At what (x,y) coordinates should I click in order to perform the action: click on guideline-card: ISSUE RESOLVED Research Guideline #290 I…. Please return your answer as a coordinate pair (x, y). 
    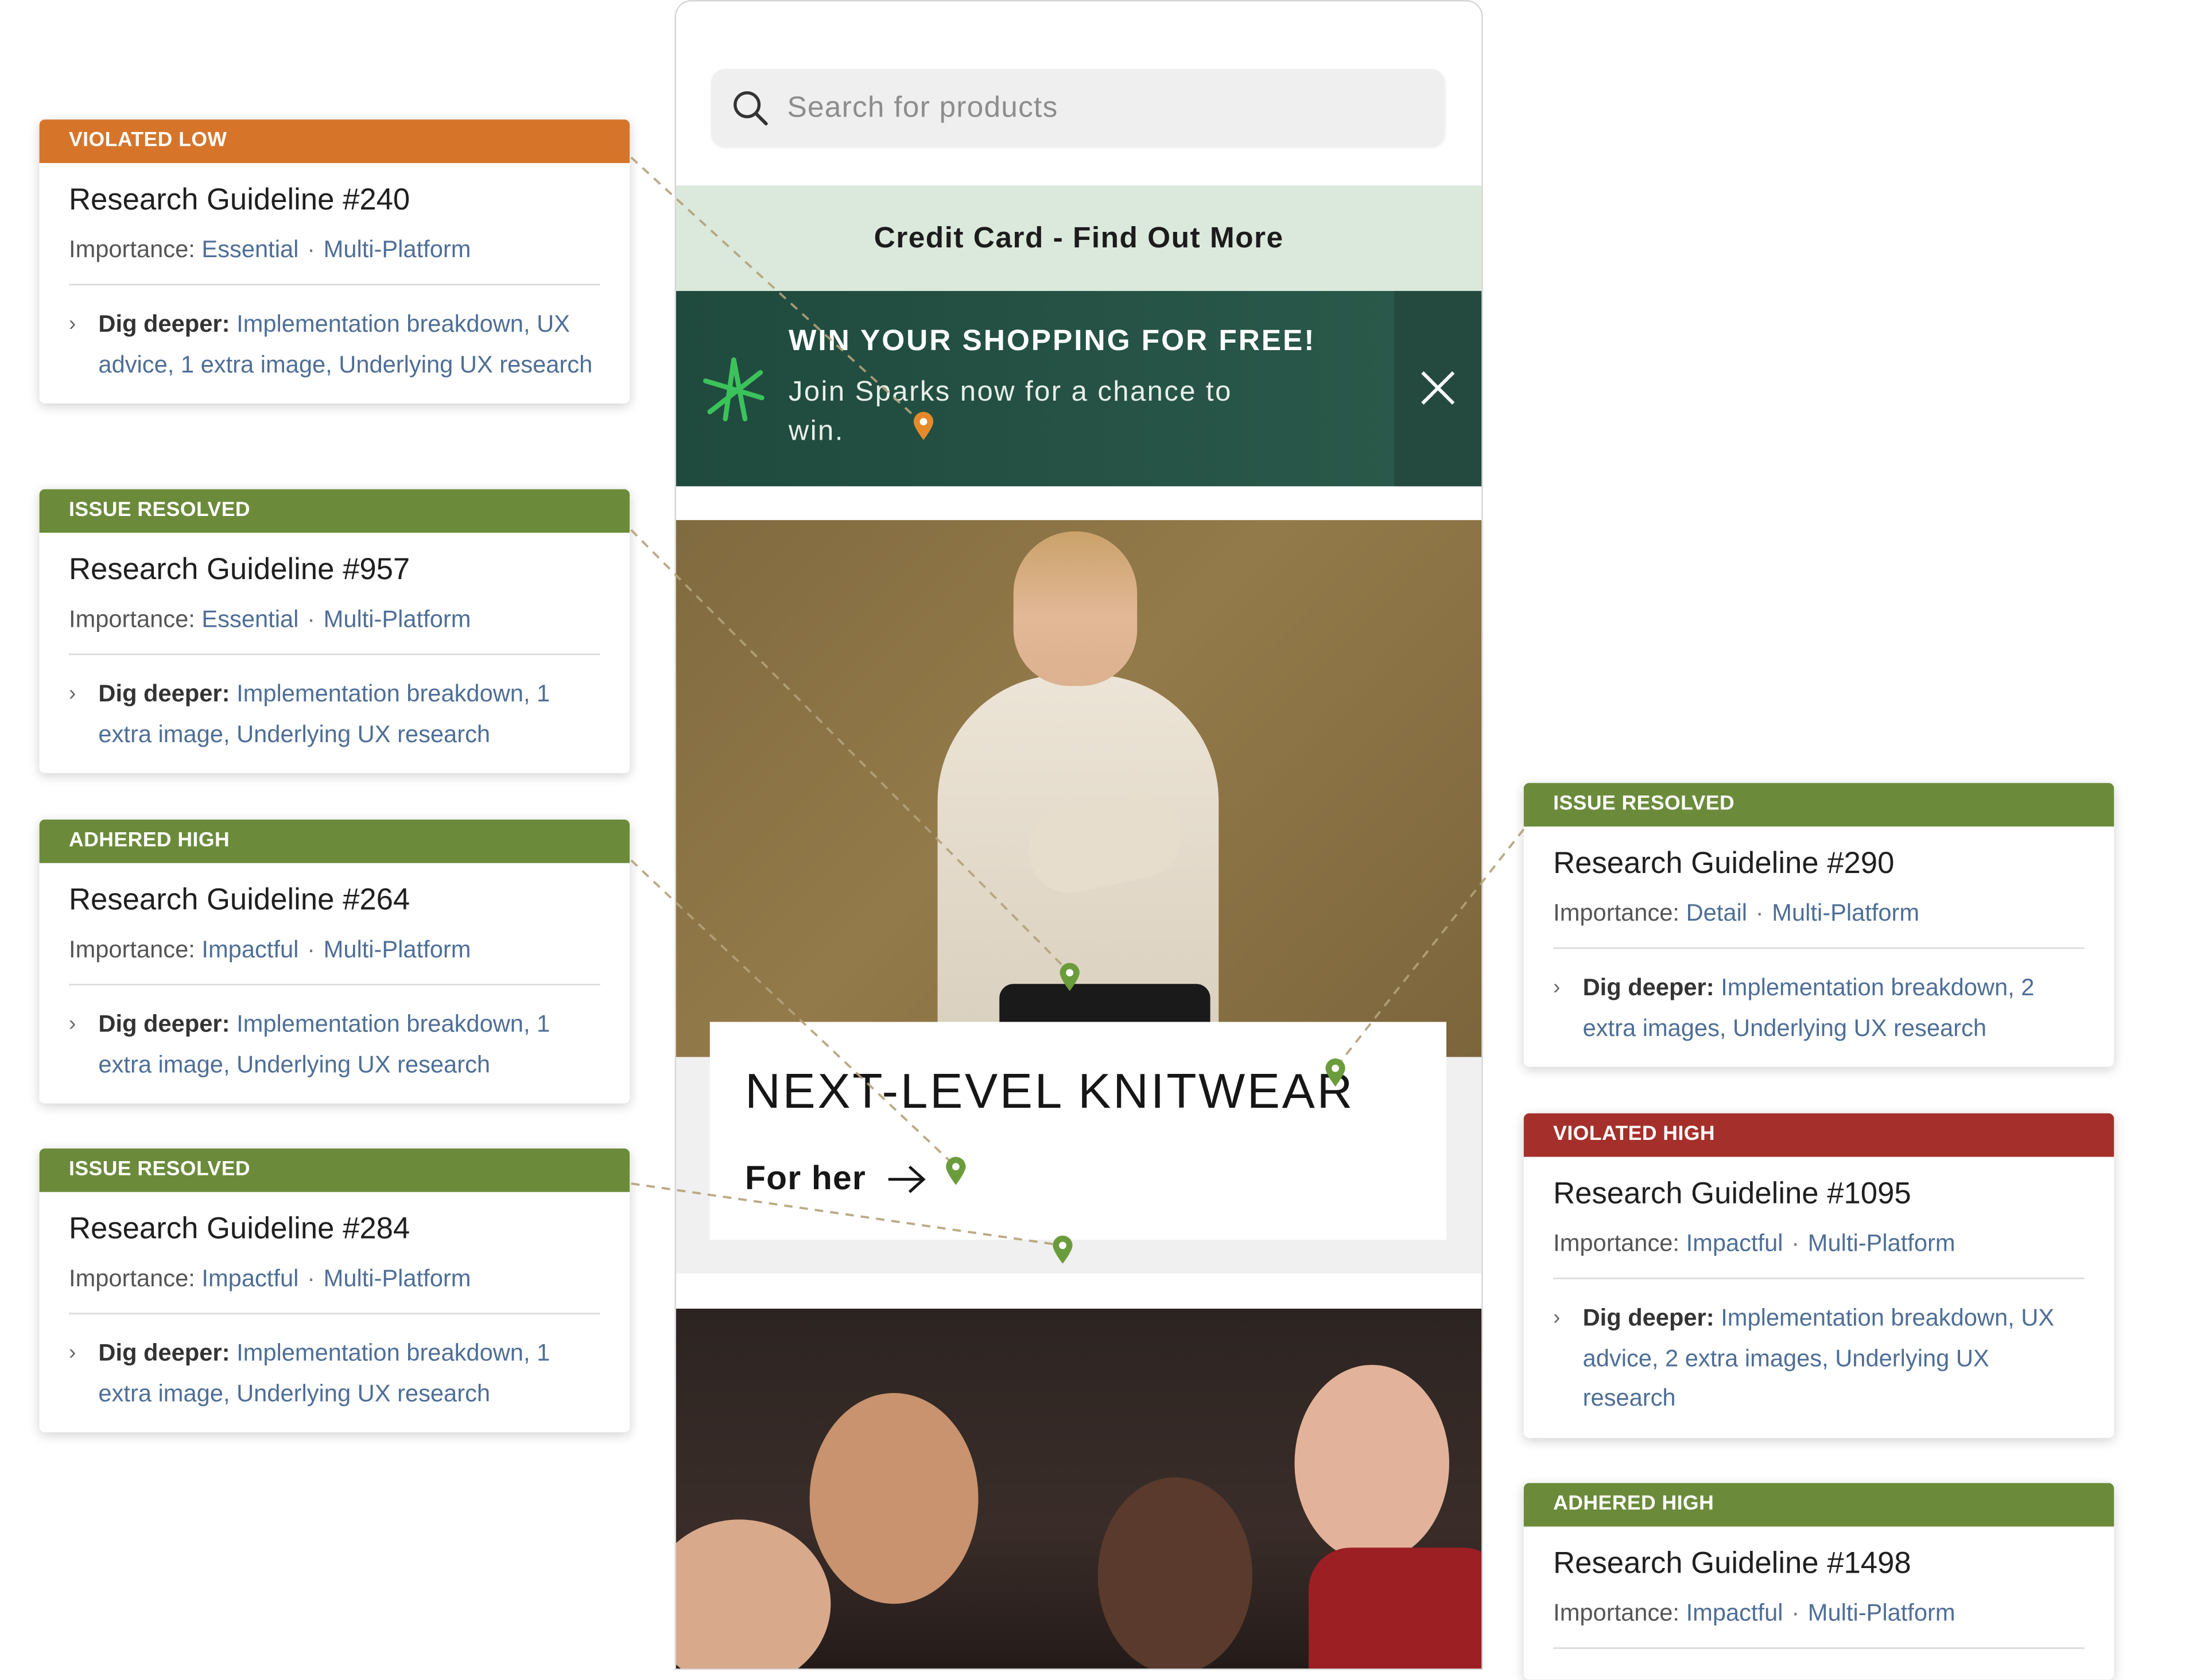
    Looking at the image, I should click on (1819, 925).